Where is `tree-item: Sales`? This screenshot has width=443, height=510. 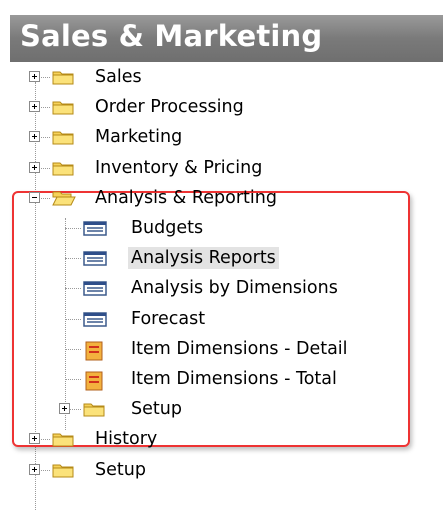
tree-item: Sales is located at coordinates (118, 77).